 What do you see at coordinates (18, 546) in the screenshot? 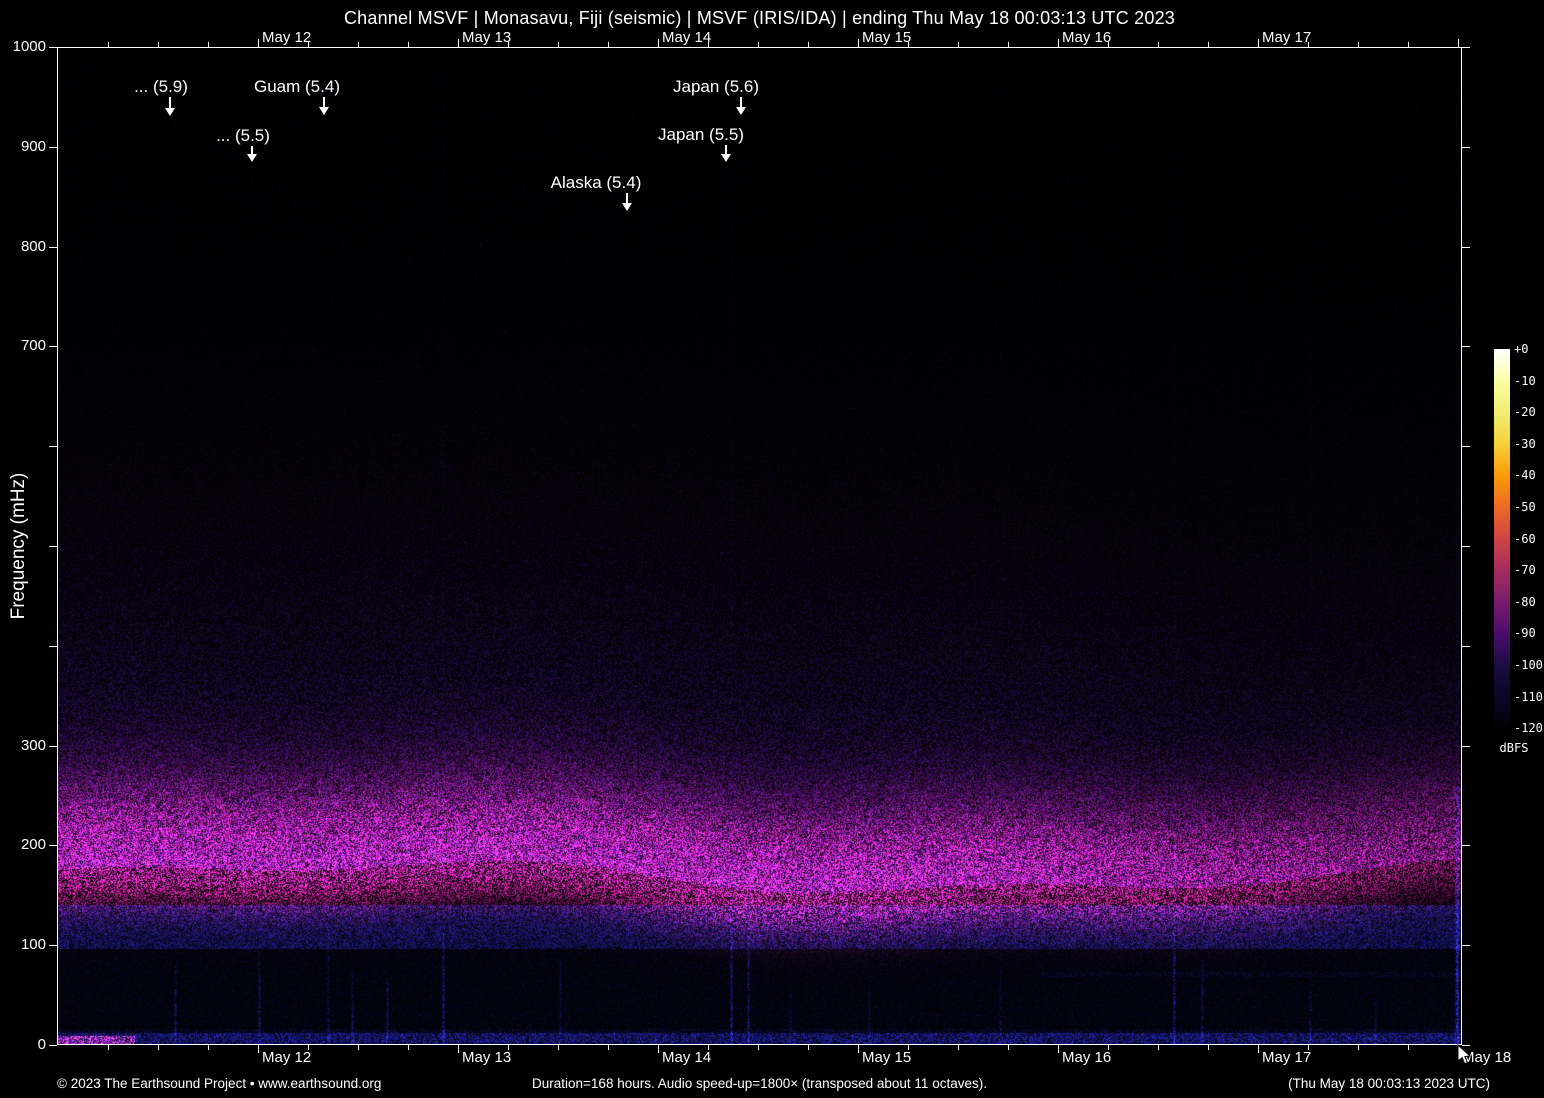
I see `y-axis-label: Frequency (mHz)` at bounding box center [18, 546].